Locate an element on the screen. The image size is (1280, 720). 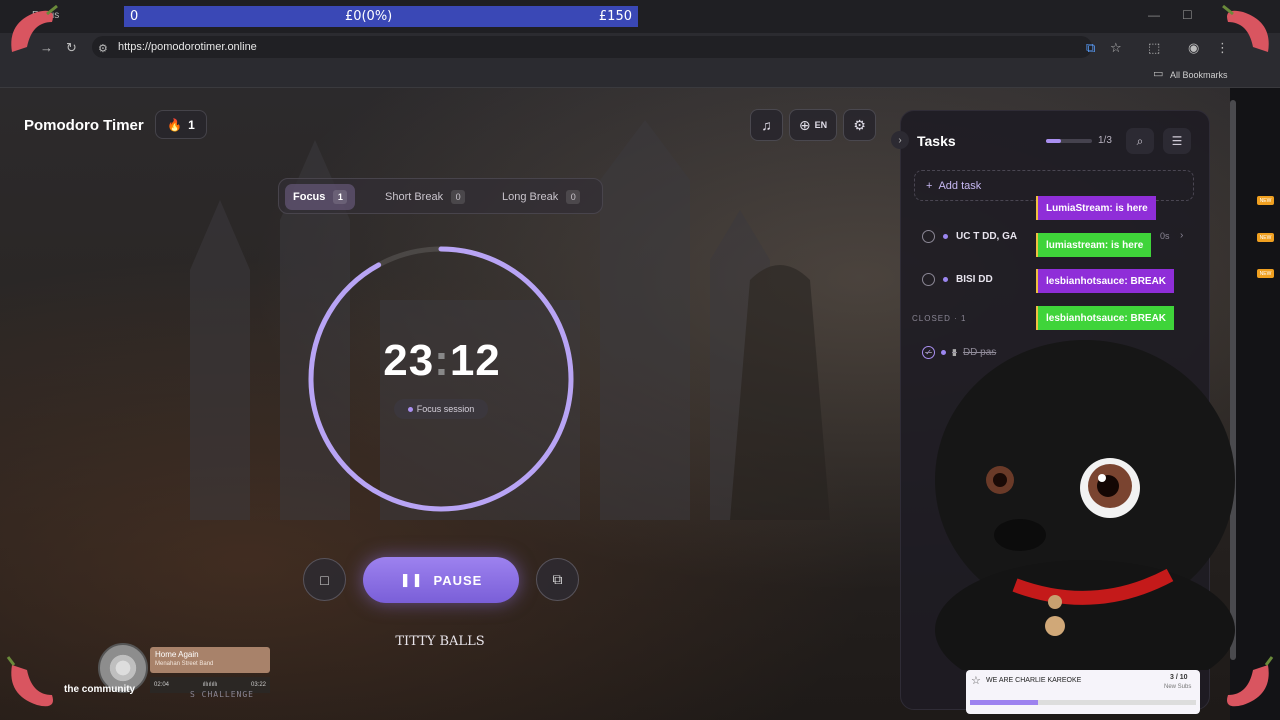
timer-display: 23:12 is located at coordinates (442, 361).